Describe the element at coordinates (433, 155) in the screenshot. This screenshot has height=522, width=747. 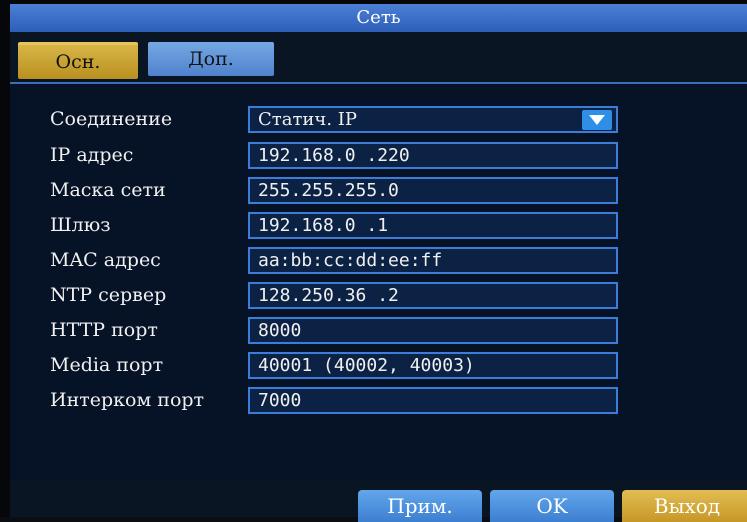
I see `ip-address-field: 192.168.0 .220` at that location.